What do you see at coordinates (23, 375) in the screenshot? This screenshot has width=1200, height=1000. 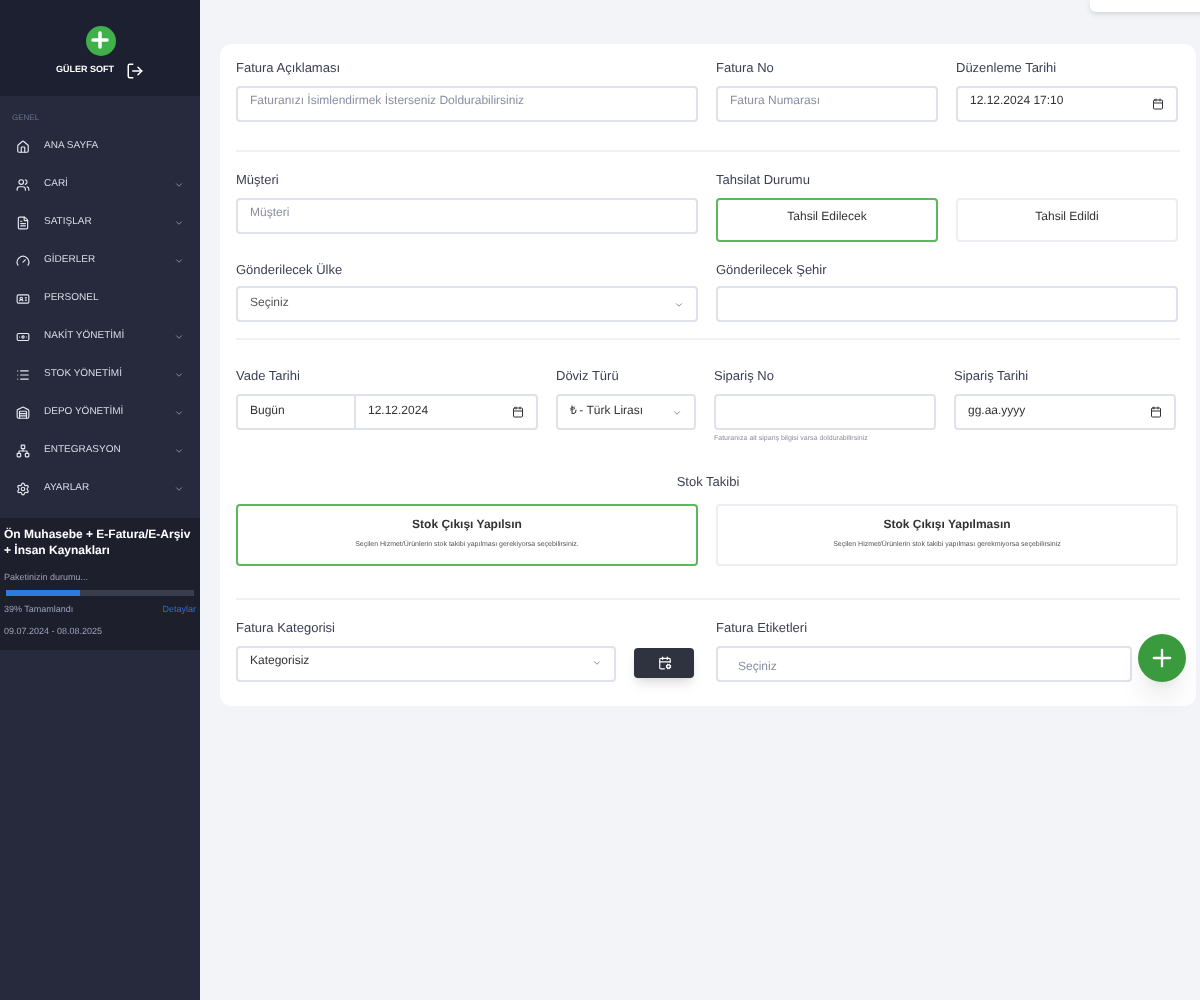 I see `list-icon` at bounding box center [23, 375].